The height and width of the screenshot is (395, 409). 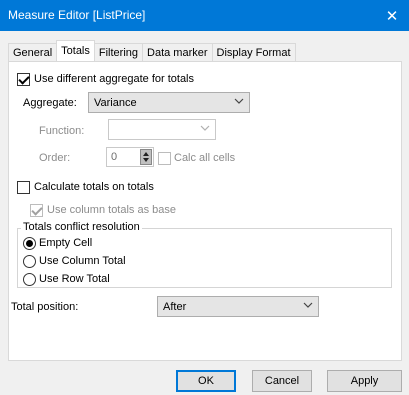 I want to click on function-select, so click(x=162, y=129).